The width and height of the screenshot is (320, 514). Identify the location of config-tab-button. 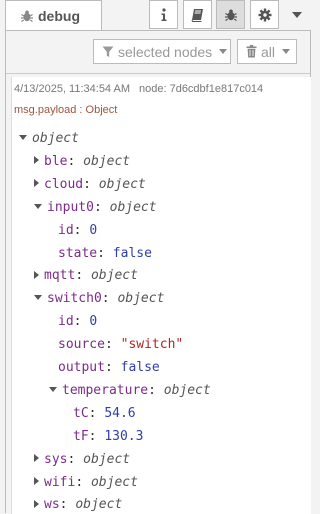
(264, 14).